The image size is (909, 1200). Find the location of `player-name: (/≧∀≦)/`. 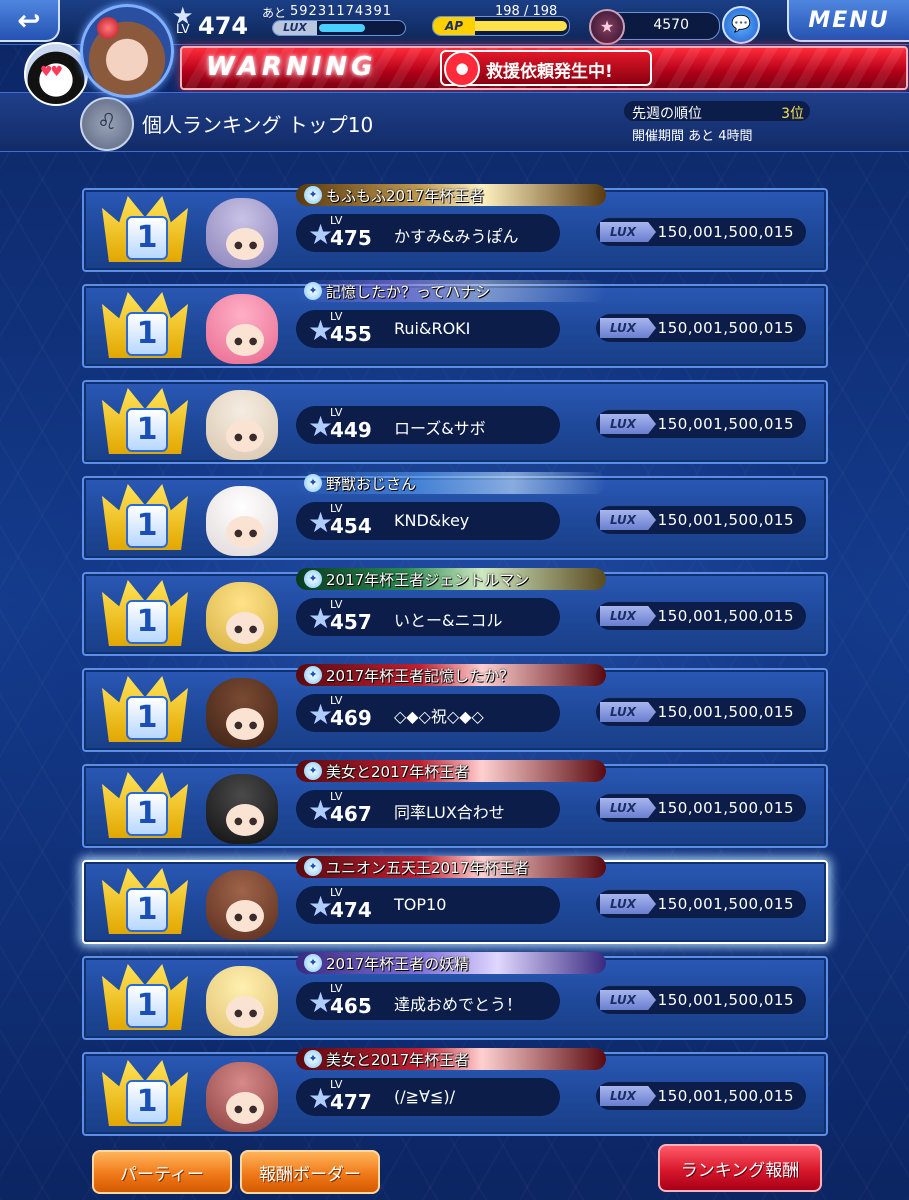

player-name: (/≧∀≦)/ is located at coordinates (425, 1096).